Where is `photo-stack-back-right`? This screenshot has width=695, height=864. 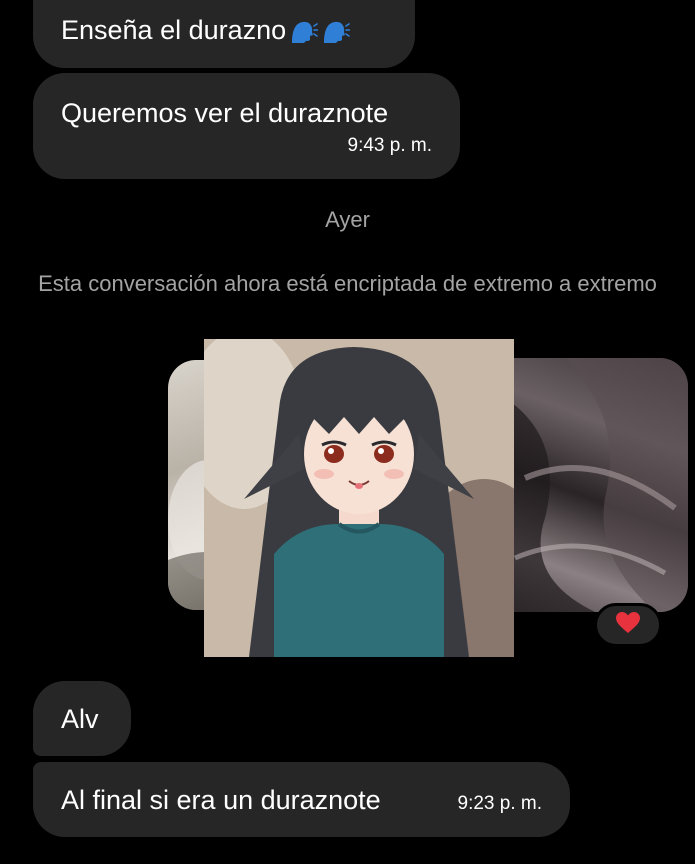
photo-stack-back-right is located at coordinates (596, 485).